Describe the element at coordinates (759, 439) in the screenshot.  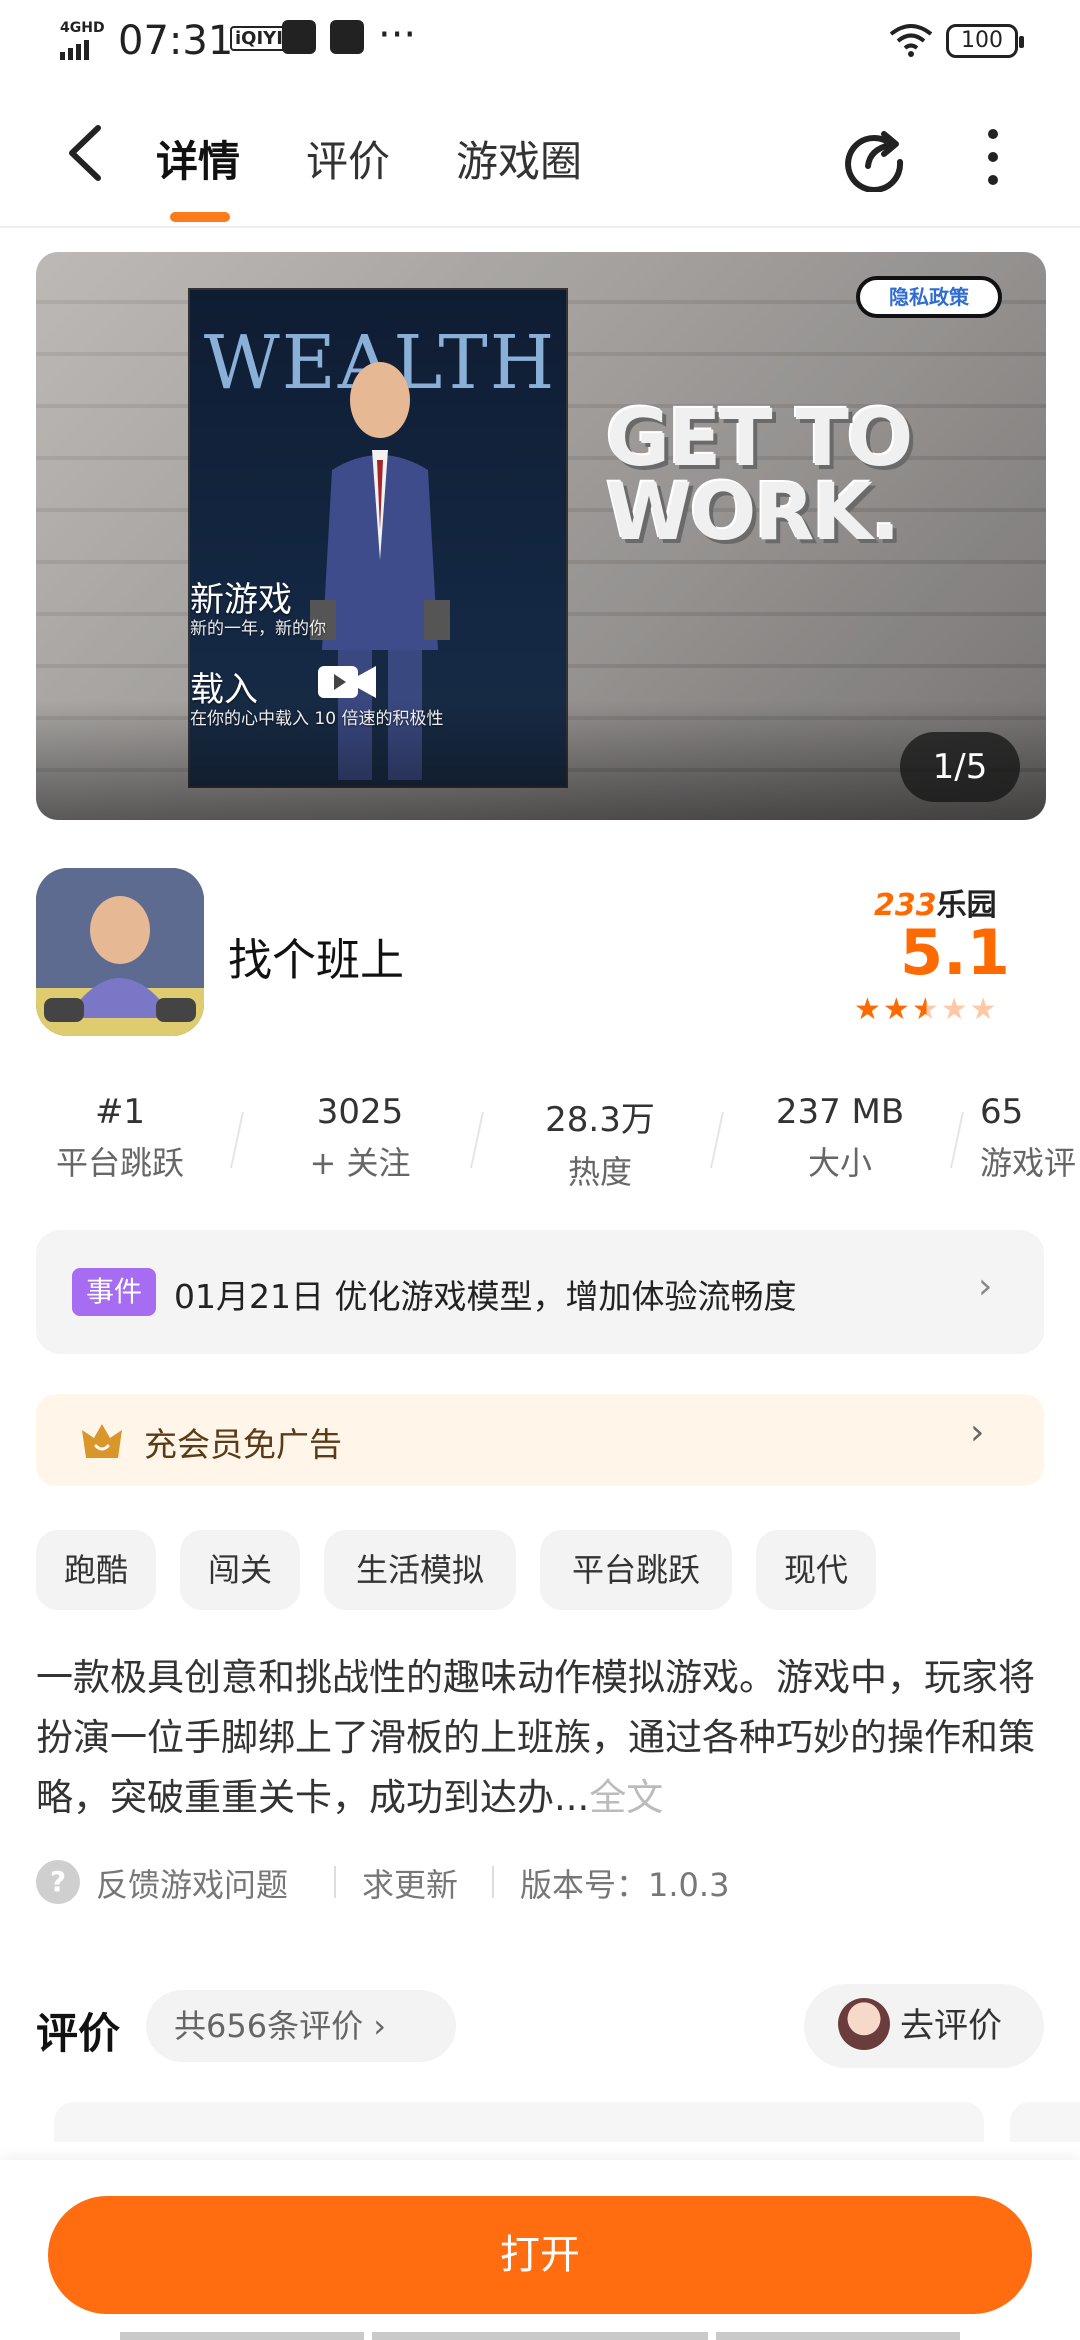
I see `tagline-line: GET TO` at that location.